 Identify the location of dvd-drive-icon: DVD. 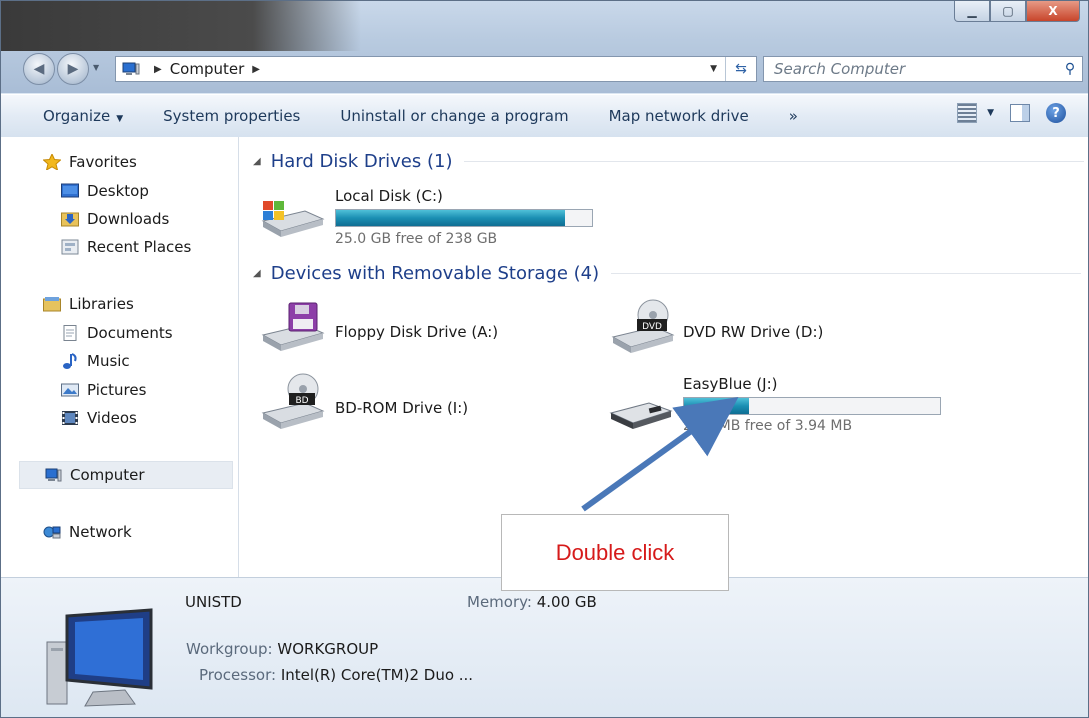
(643, 326).